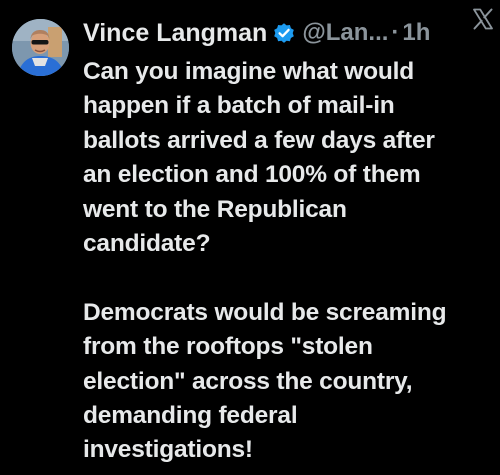 The image size is (500, 475). Describe the element at coordinates (284, 33) in the screenshot. I see `verified-badge-icon` at that location.